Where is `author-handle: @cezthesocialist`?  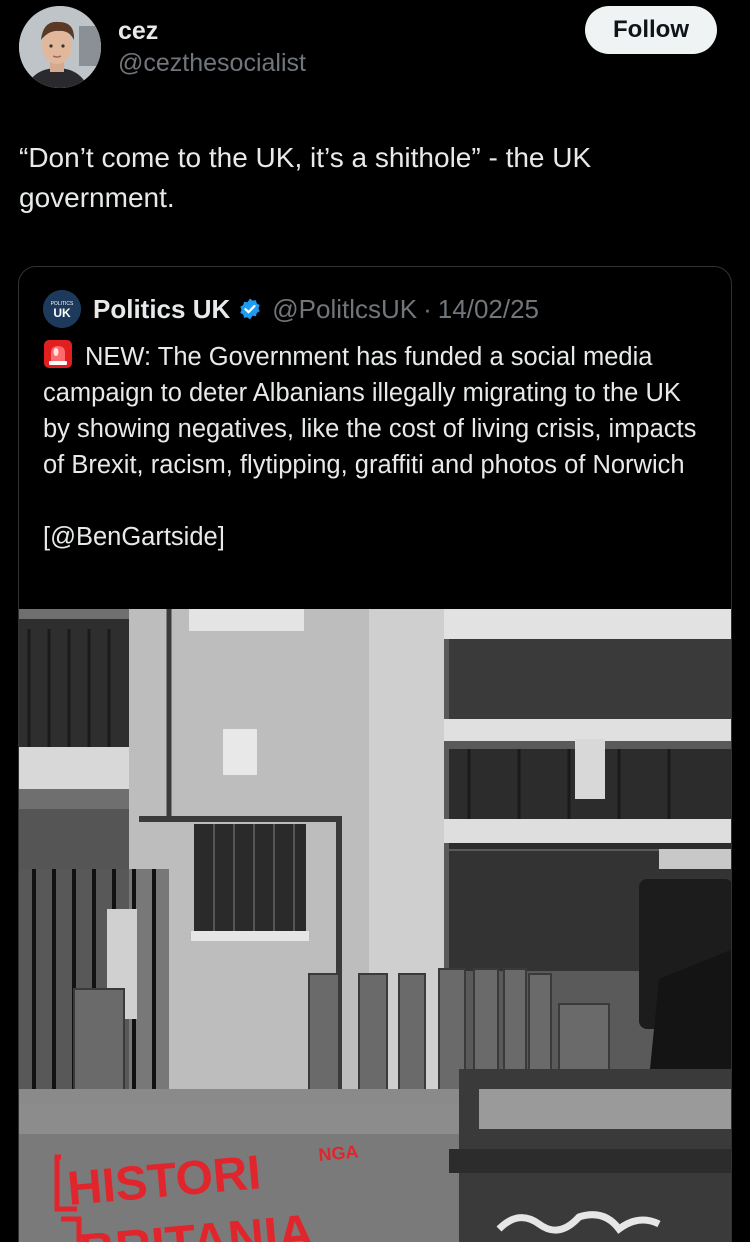
author-handle: @cezthesocialist is located at coordinates (212, 63).